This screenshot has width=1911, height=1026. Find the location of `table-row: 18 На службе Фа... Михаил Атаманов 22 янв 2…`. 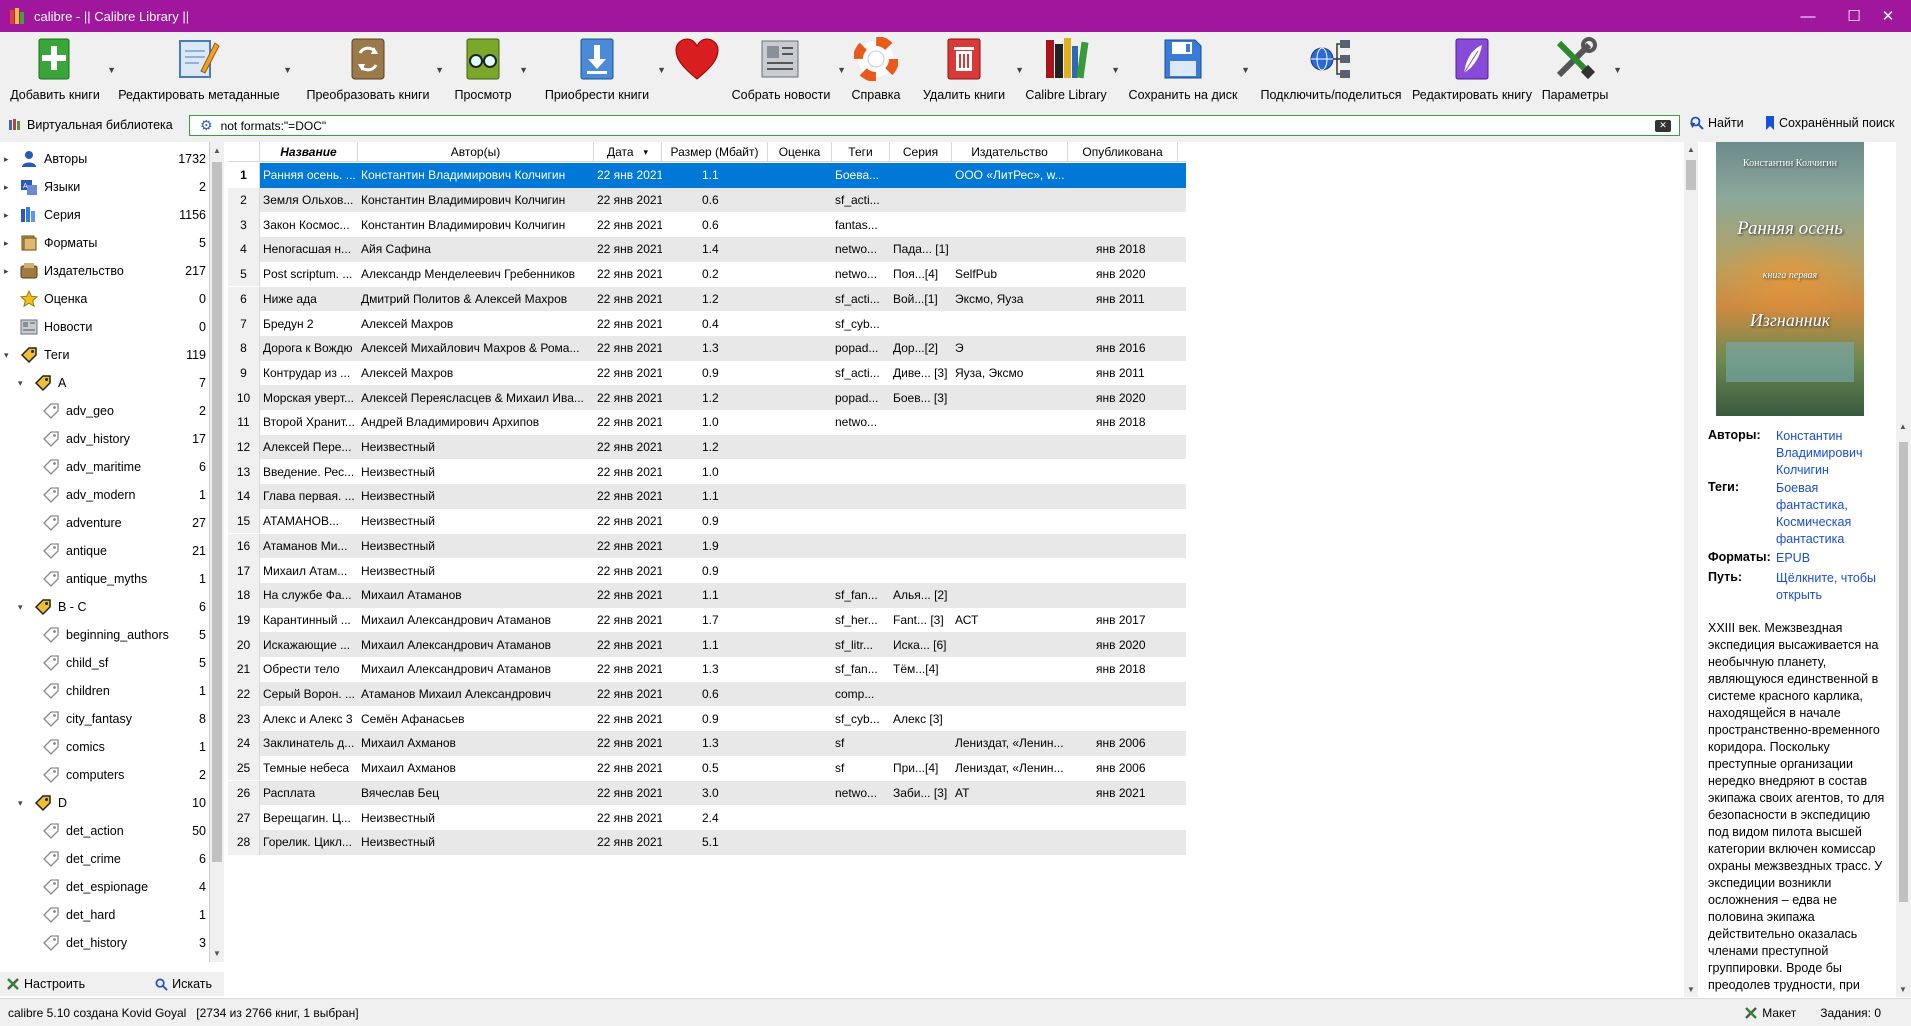

table-row: 18 На службе Фа... Михаил Атаманов 22 янв 2… is located at coordinates (707, 595).